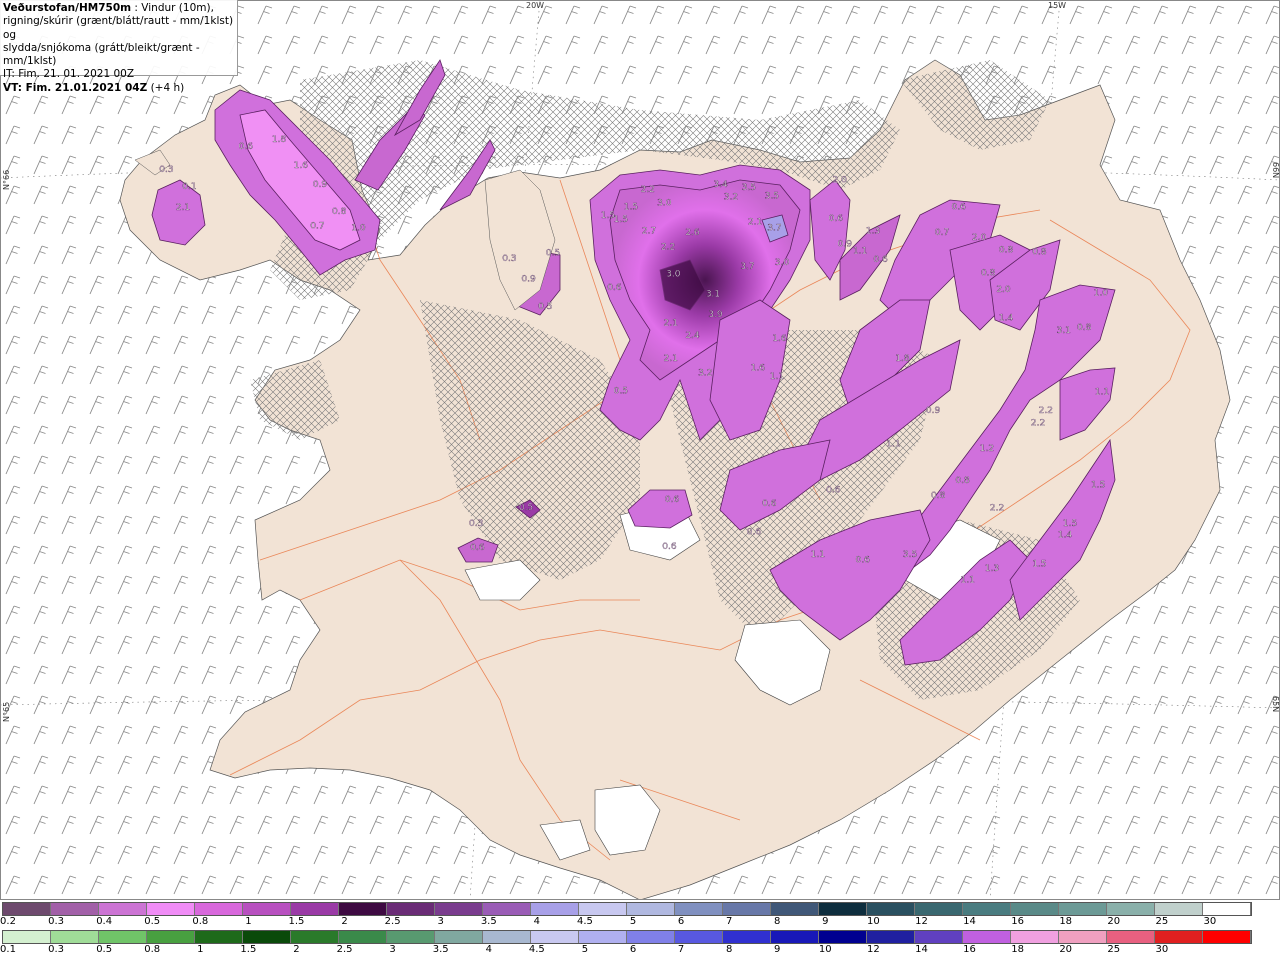 Image resolution: width=1280 pixels, height=960 pixels. Describe the element at coordinates (392, 949) in the screenshot. I see `legend-tick-label: 3` at that location.